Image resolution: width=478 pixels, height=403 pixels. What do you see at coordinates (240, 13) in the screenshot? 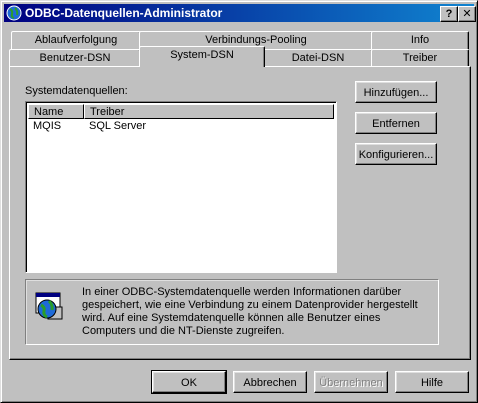
I see `title-bar: ODBC-Datenquellen-Administrator ? ✕` at bounding box center [240, 13].